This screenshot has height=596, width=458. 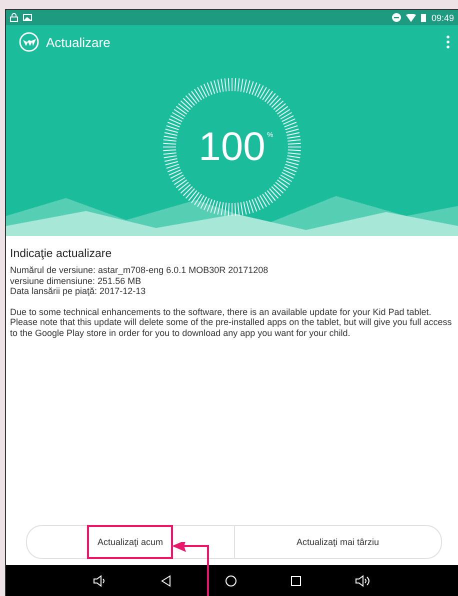 I want to click on status-time: 09:49, so click(x=442, y=17).